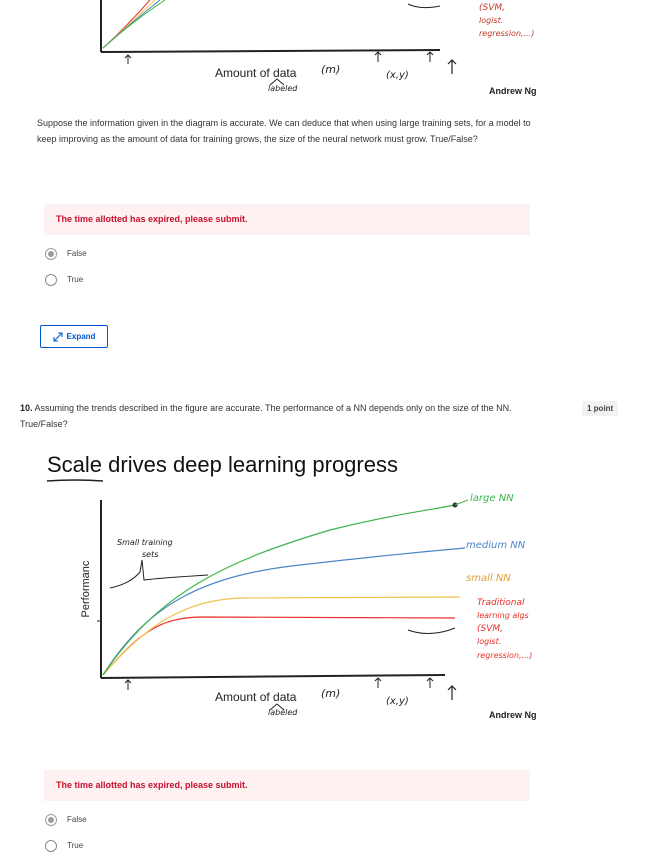  Describe the element at coordinates (64, 280) in the screenshot. I see `q9-option-true: True` at that location.